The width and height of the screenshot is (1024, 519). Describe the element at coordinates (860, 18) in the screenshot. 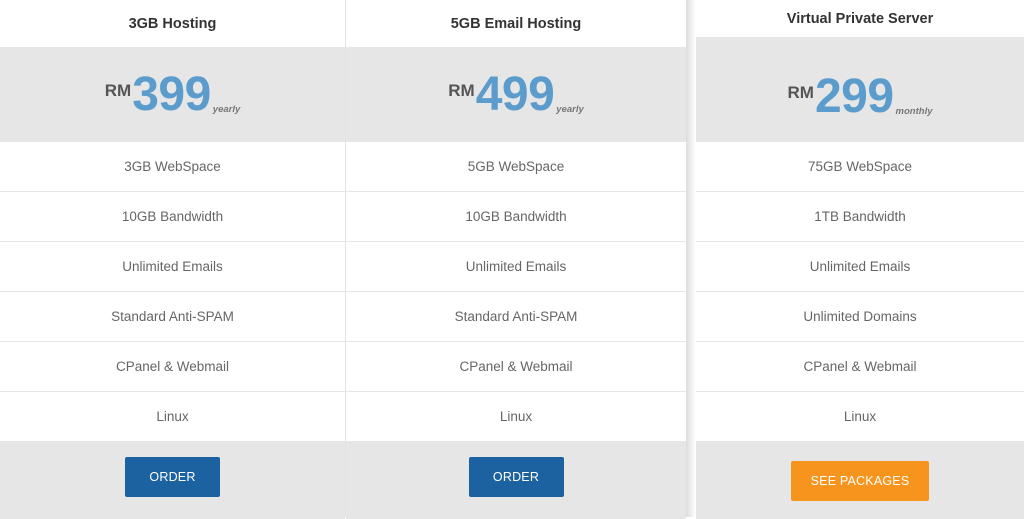

I see `plan-title: Virtual Private Server` at that location.